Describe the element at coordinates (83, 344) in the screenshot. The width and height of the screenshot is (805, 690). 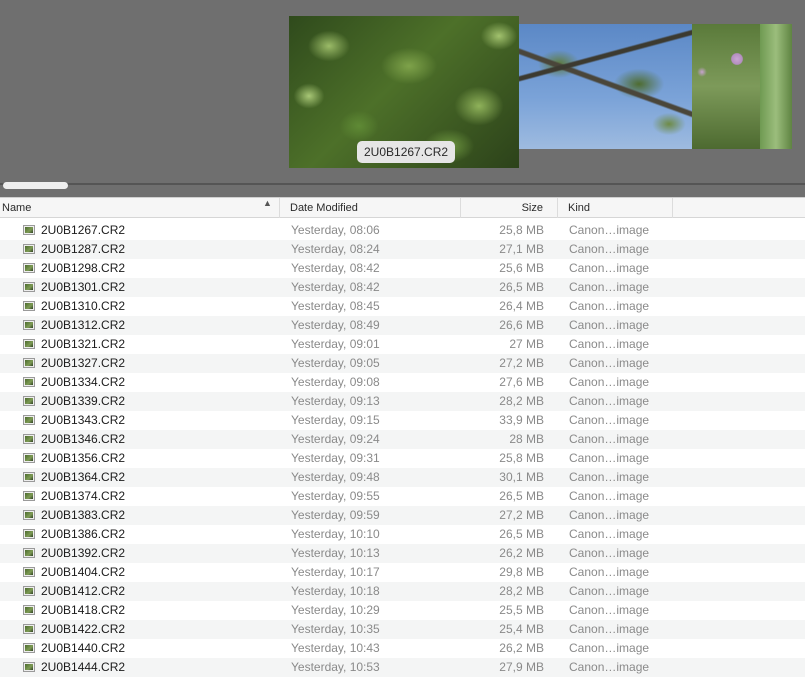
I see `file-name: 2U0B1321.CR2` at that location.